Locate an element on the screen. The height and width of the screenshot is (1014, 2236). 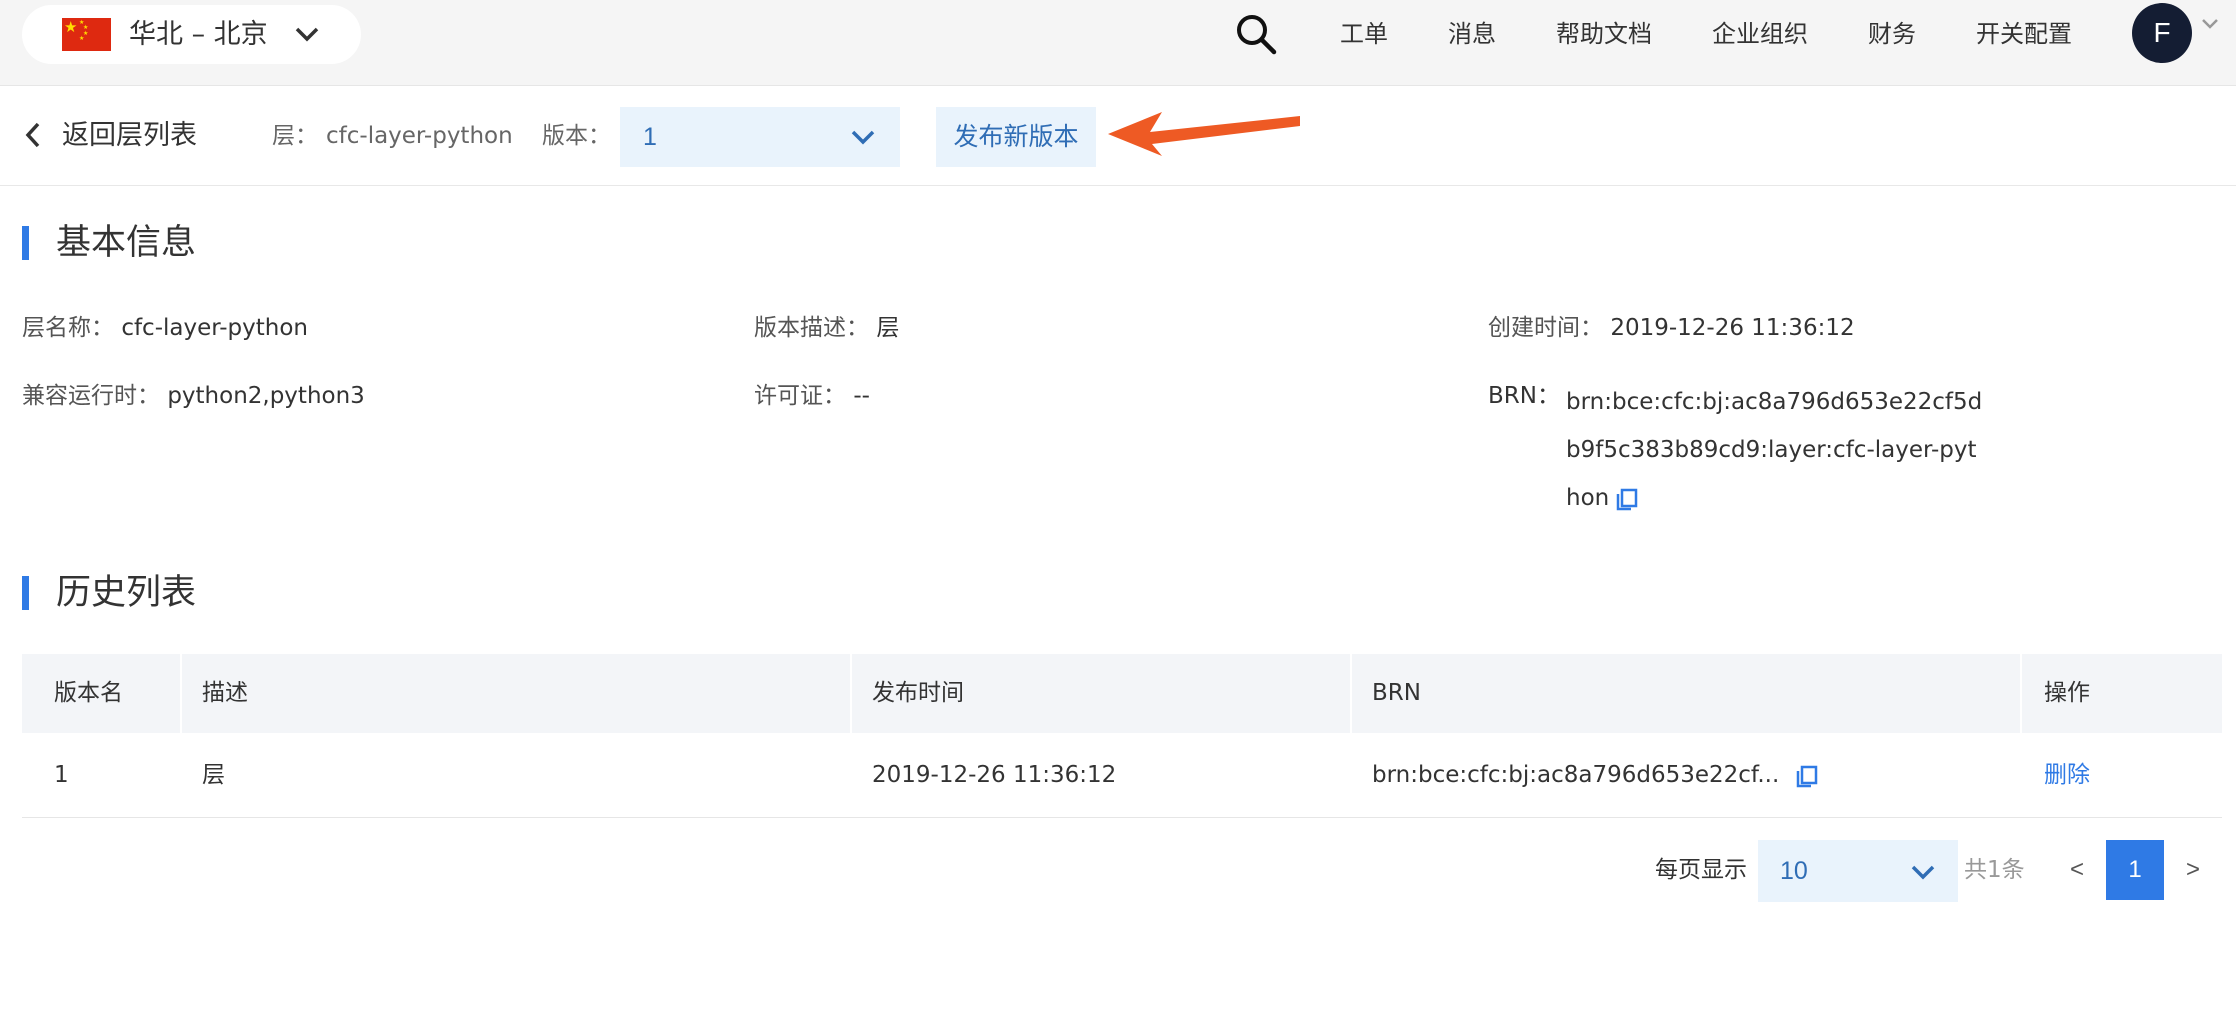
nav-finance: 财务 is located at coordinates (1892, 34).